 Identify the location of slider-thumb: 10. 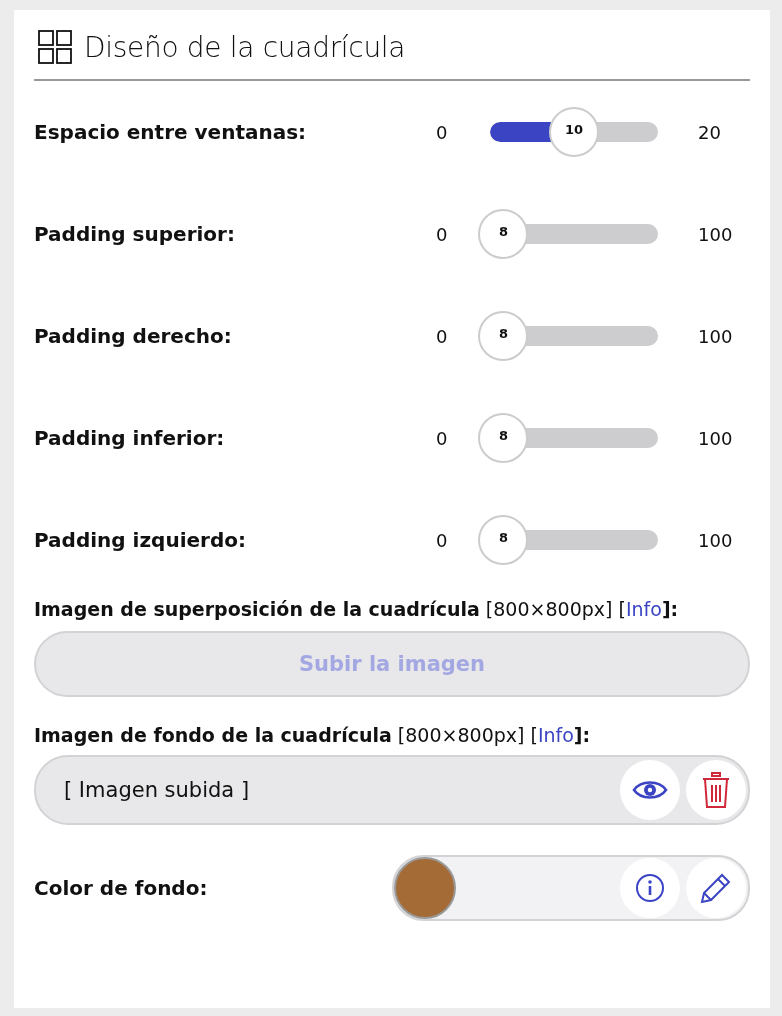
(574, 132).